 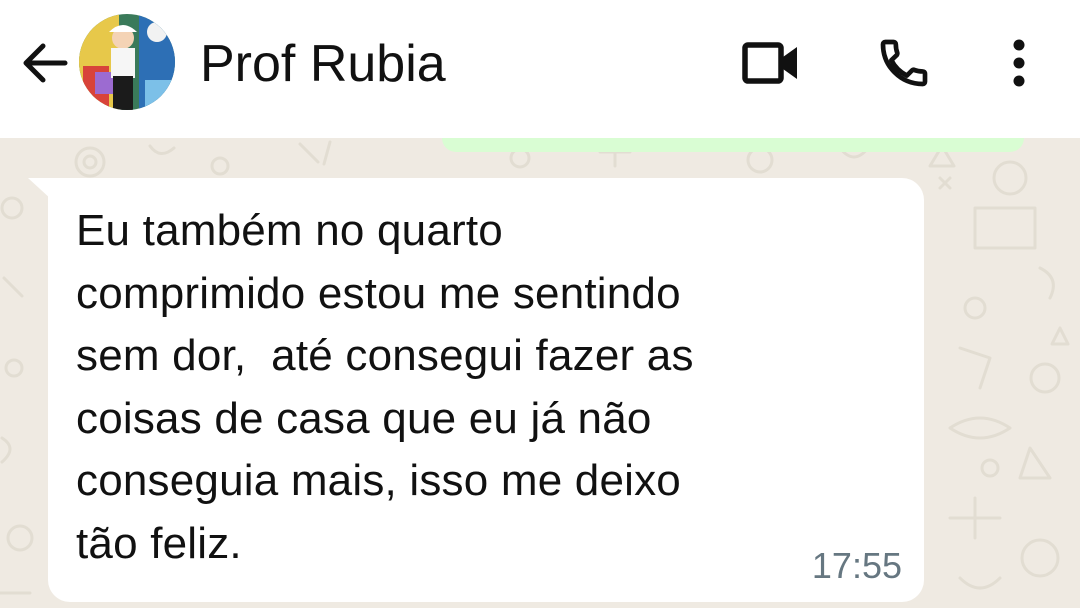 I want to click on avatar, so click(x=127, y=62).